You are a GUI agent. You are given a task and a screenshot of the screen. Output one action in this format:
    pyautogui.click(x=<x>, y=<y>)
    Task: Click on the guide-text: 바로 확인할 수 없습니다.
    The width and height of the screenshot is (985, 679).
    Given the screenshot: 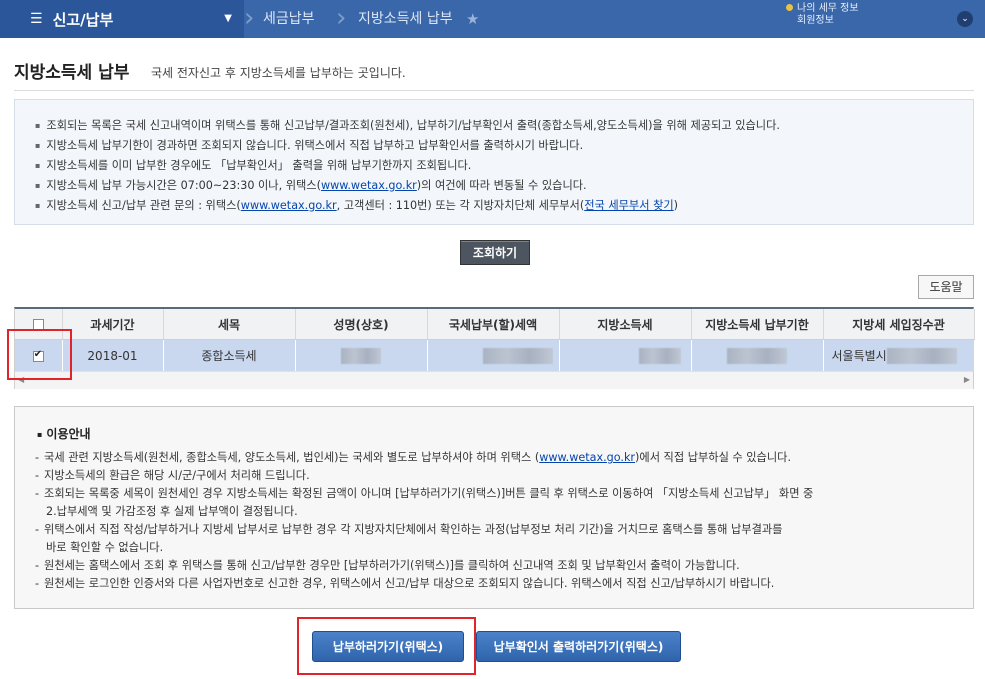 What is the action you would take?
    pyautogui.click(x=105, y=547)
    